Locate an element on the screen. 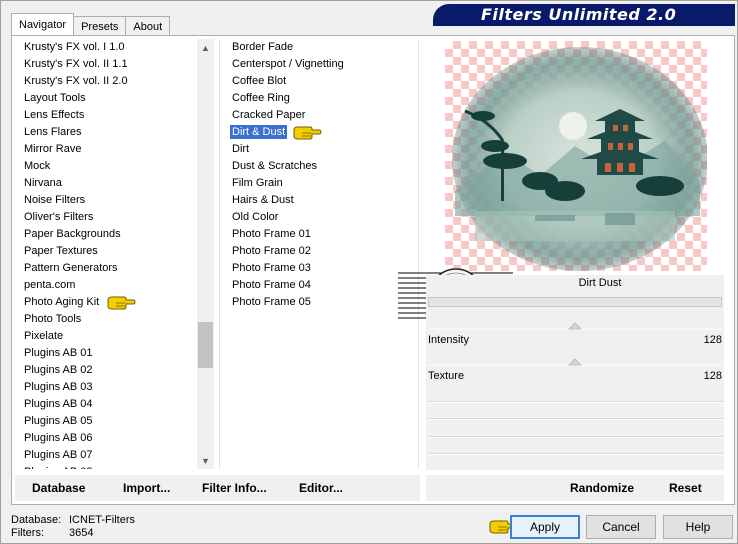  intensity-slider is located at coordinates (575, 326).